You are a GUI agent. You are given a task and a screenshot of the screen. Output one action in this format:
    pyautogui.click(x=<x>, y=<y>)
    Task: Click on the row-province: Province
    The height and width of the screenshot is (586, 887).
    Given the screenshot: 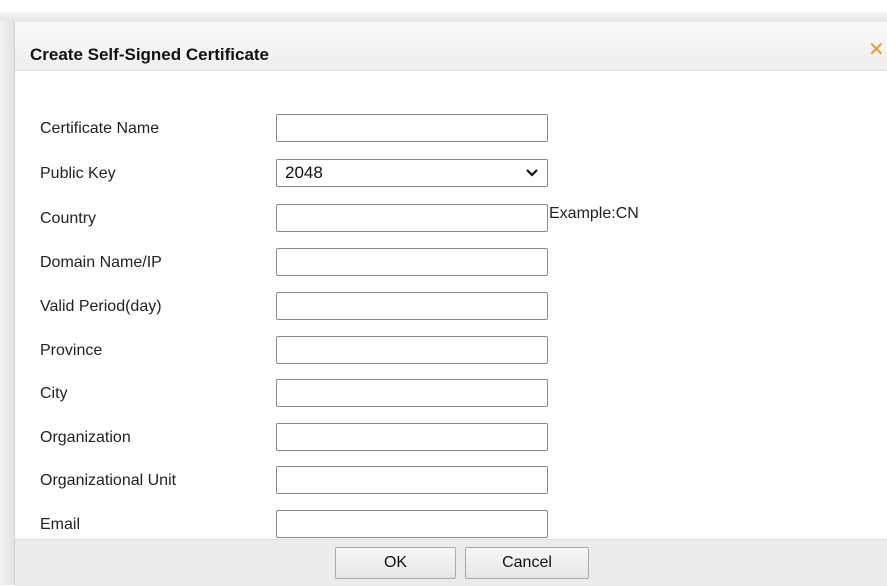 What is the action you would take?
    pyautogui.click(x=451, y=351)
    